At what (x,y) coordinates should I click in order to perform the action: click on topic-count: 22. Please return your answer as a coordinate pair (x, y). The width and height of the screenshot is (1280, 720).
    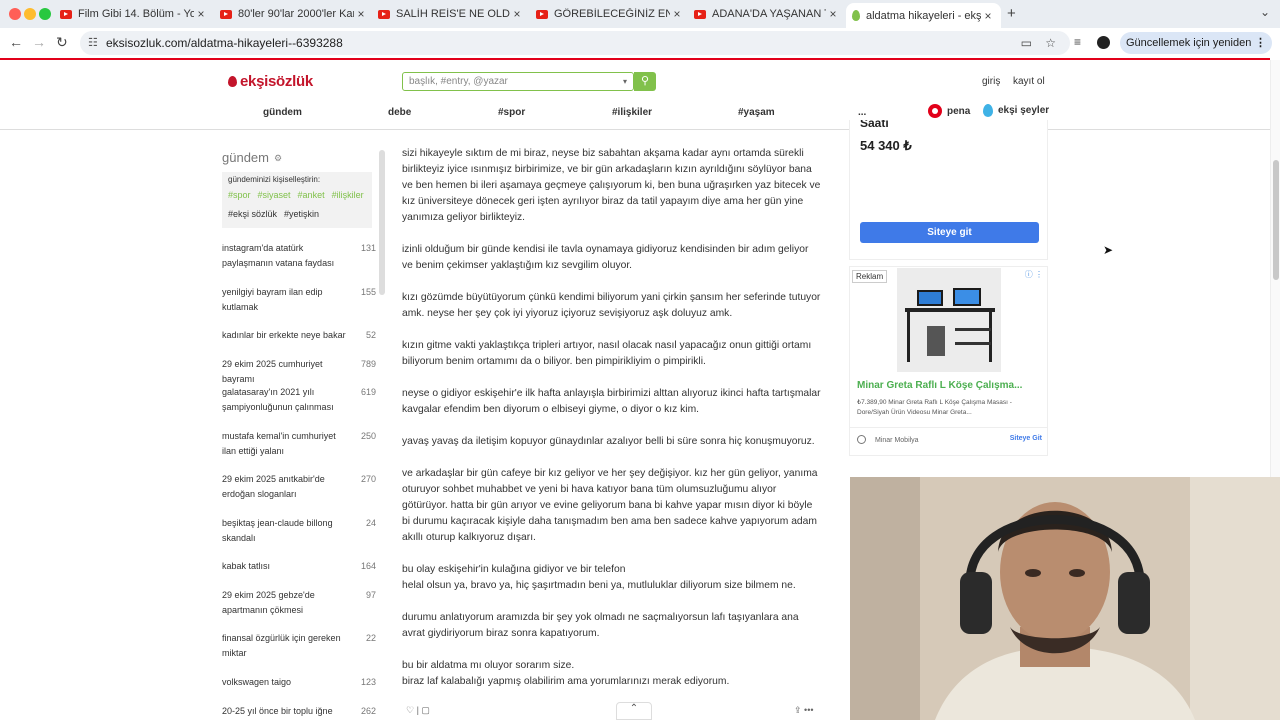
    Looking at the image, I should click on (370, 638).